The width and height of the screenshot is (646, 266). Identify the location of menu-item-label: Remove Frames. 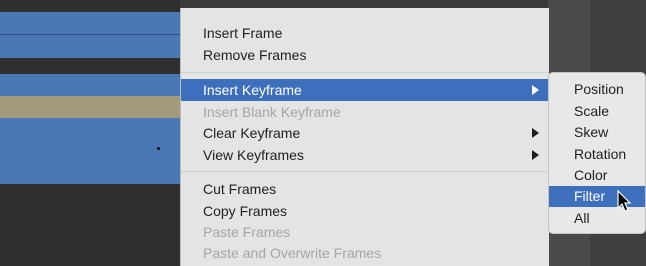
(255, 55).